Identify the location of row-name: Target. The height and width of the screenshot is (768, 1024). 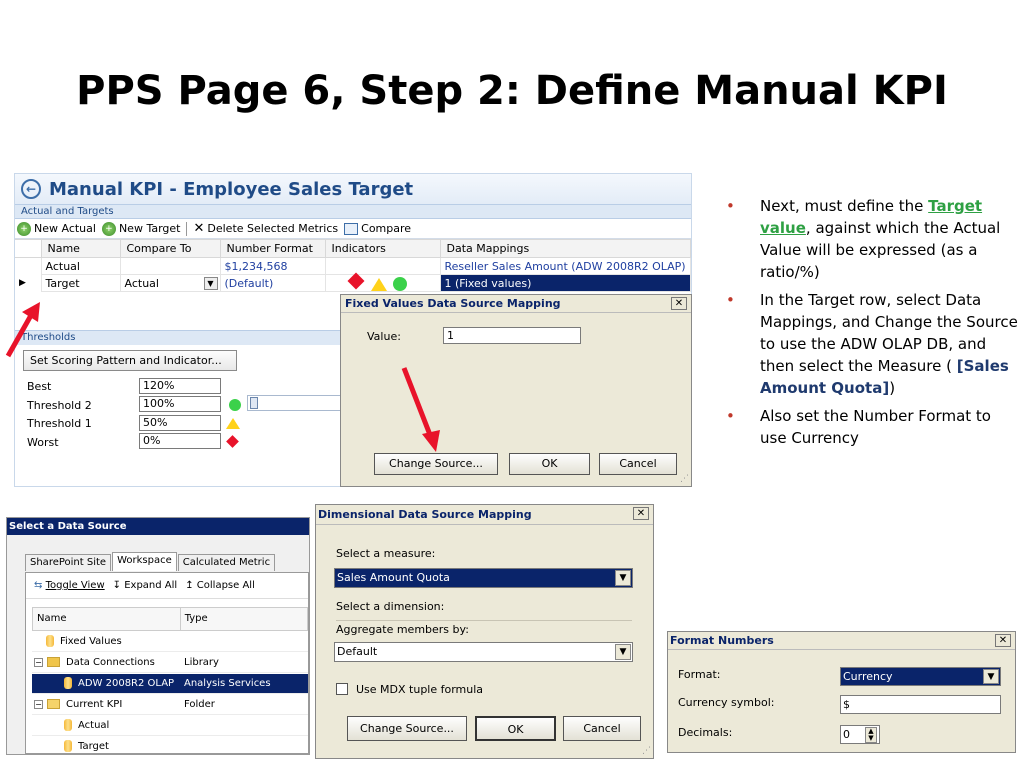
(93, 746).